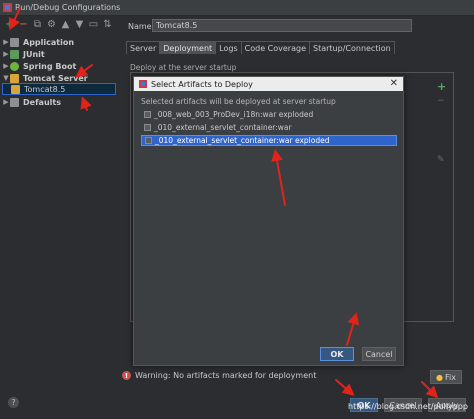  Describe the element at coordinates (183, 67) in the screenshot. I see `deploy-at-startup-label: Deploy at the server startup` at that location.